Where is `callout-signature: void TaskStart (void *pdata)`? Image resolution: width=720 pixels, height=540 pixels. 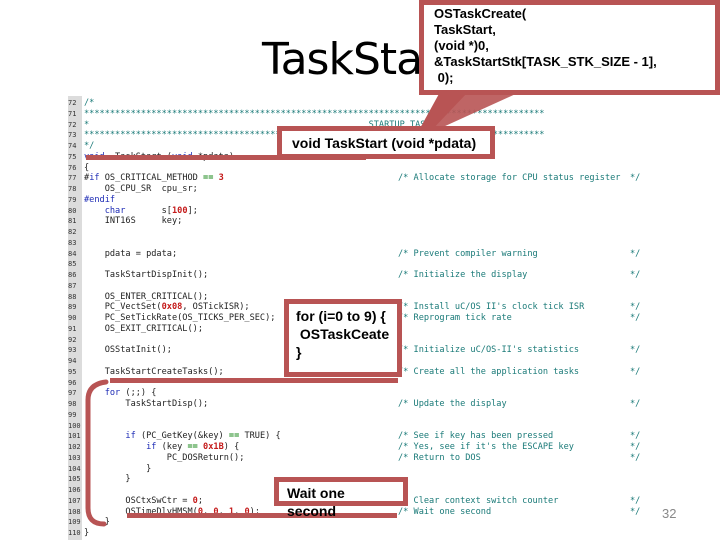 callout-signature: void TaskStart (void *pdata) is located at coordinates (386, 142).